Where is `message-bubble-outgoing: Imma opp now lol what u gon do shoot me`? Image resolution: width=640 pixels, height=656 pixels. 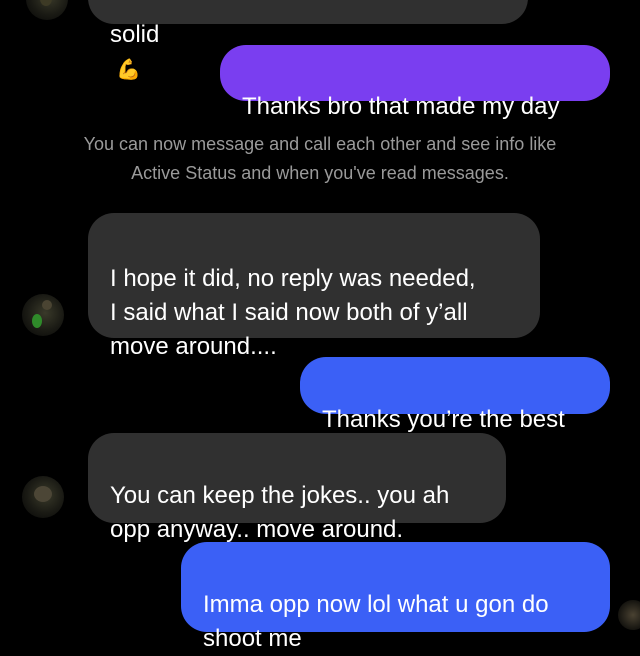 message-bubble-outgoing: Imma opp now lol what u gon do shoot me is located at coordinates (395, 597).